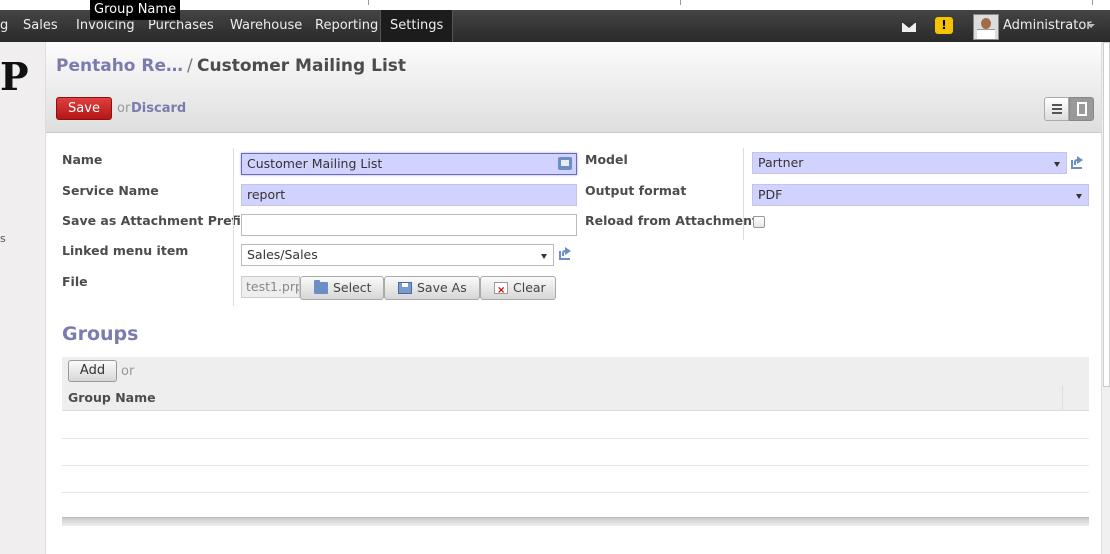 Image resolution: width=1110 pixels, height=554 pixels. I want to click on save-as-label: Save As, so click(442, 287).